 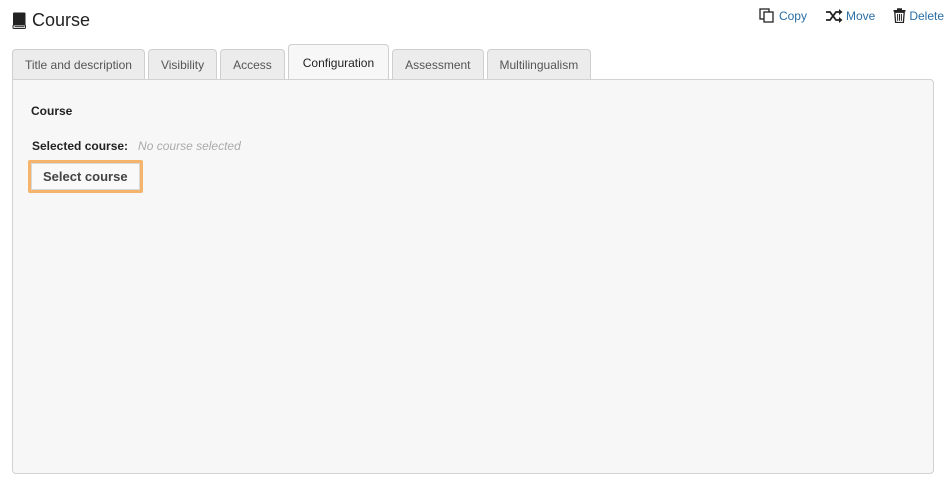 I want to click on tab-title-and-description: Title and description, so click(x=78, y=64).